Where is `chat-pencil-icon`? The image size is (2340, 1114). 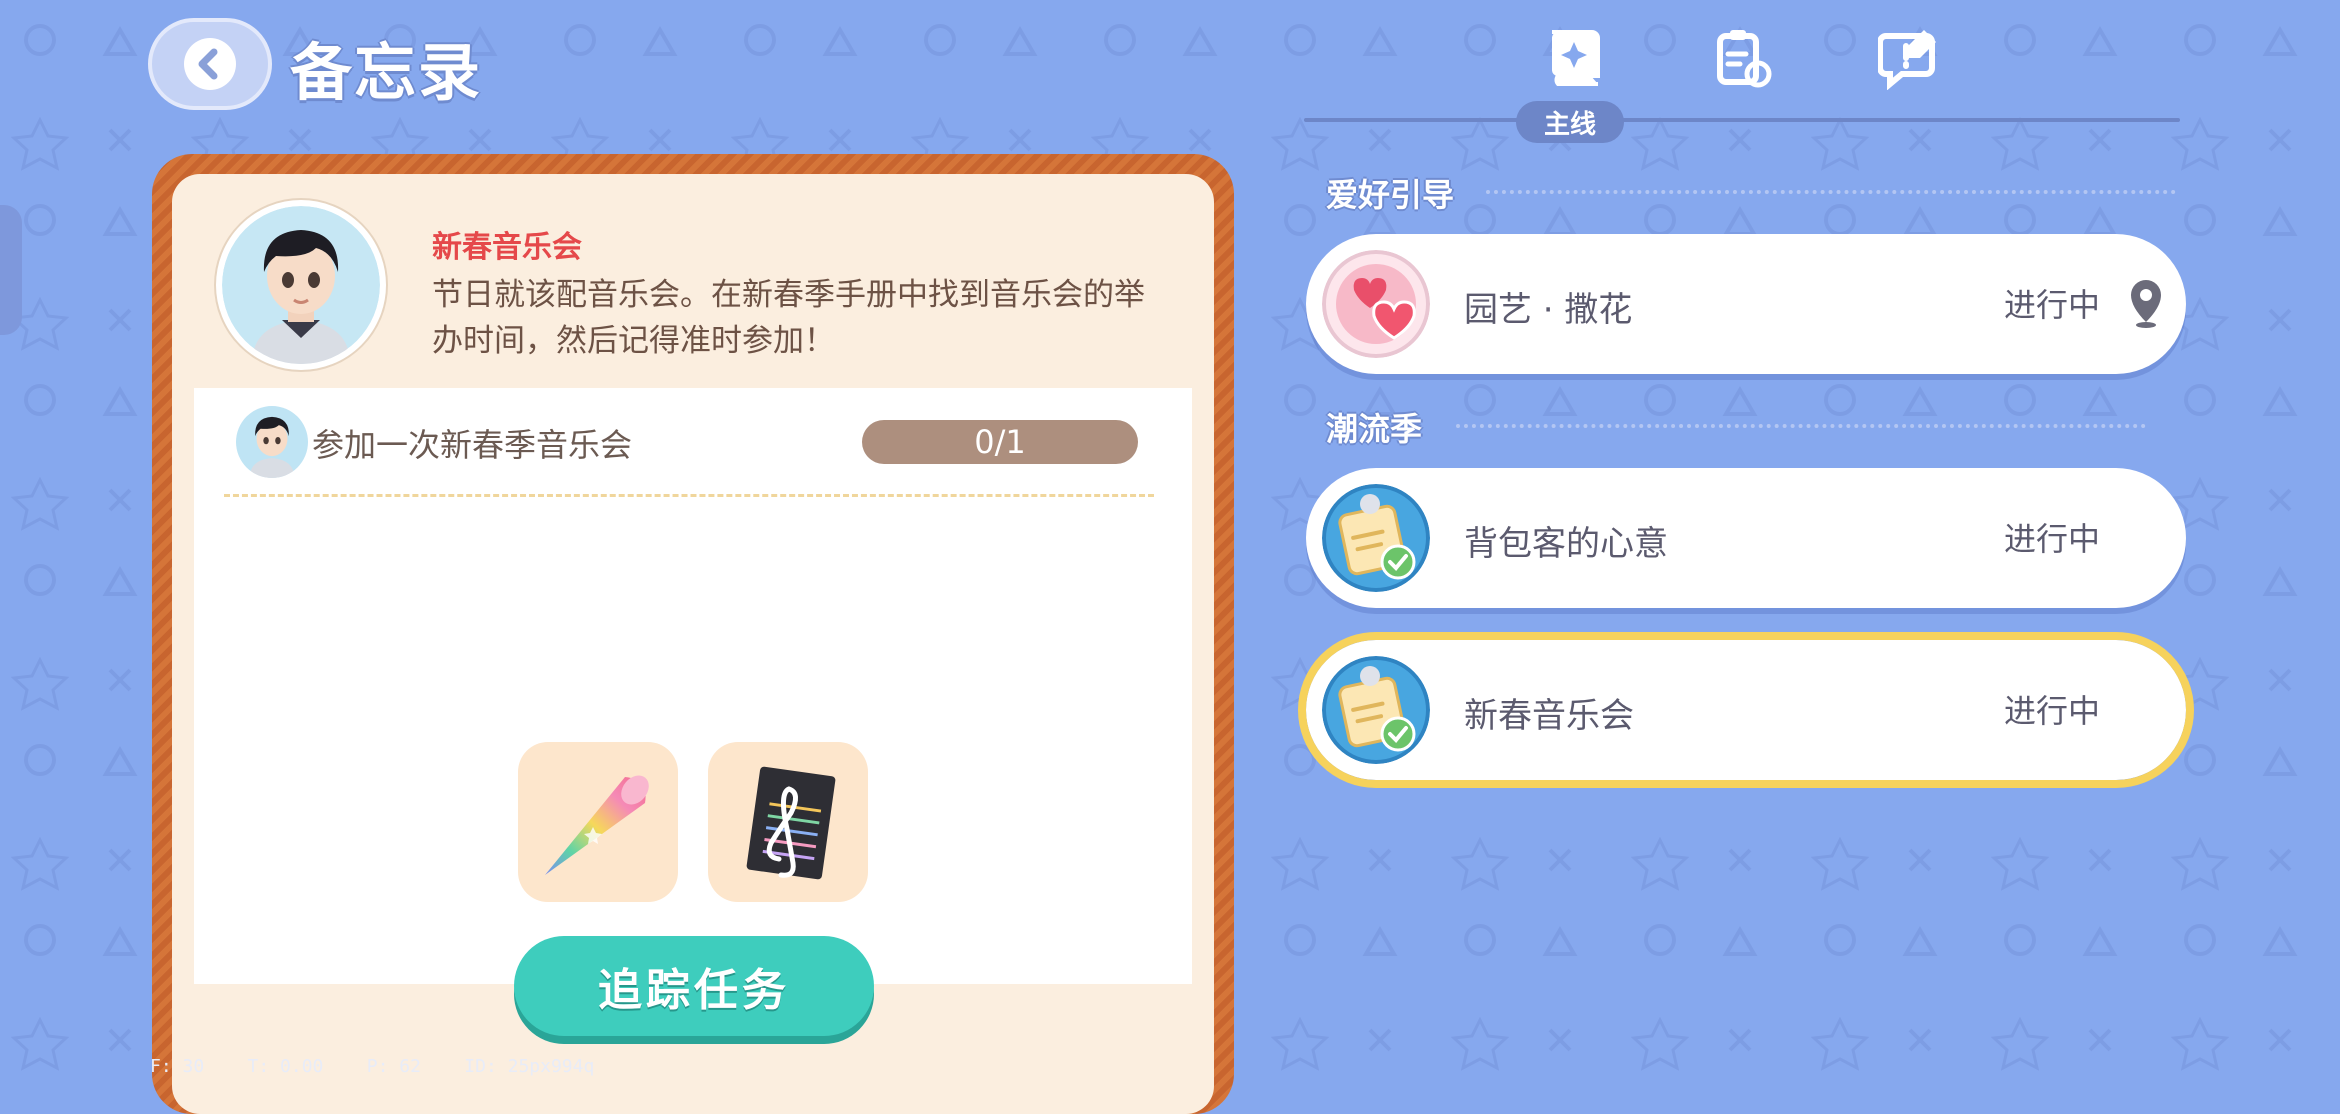
chat-pencil-icon is located at coordinates (1910, 58).